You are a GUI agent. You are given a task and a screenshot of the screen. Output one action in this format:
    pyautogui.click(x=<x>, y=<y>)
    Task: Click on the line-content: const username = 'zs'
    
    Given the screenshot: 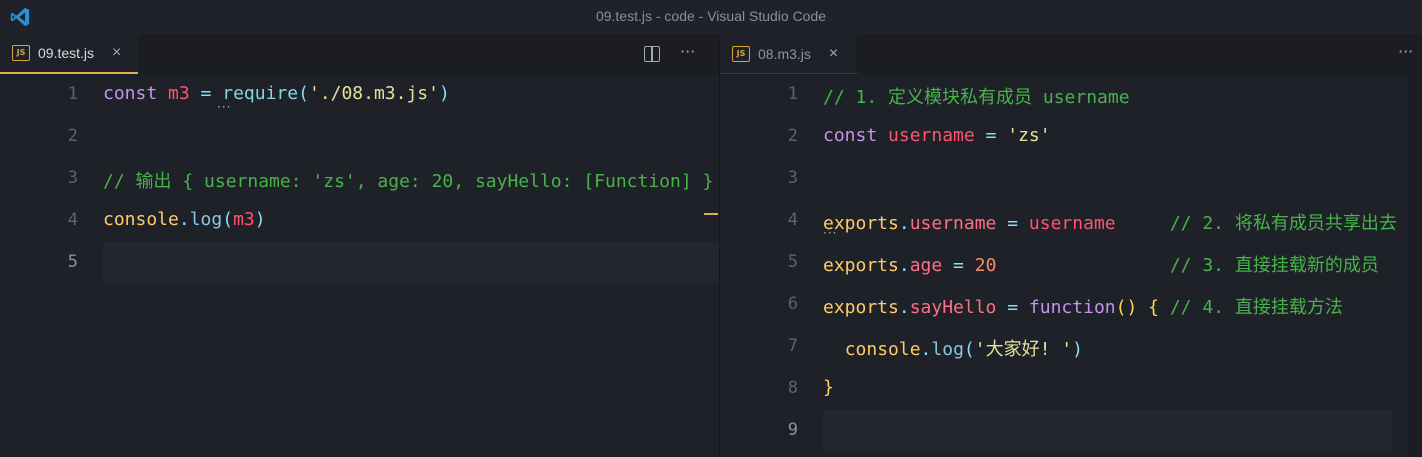 What is the action you would take?
    pyautogui.click(x=937, y=135)
    